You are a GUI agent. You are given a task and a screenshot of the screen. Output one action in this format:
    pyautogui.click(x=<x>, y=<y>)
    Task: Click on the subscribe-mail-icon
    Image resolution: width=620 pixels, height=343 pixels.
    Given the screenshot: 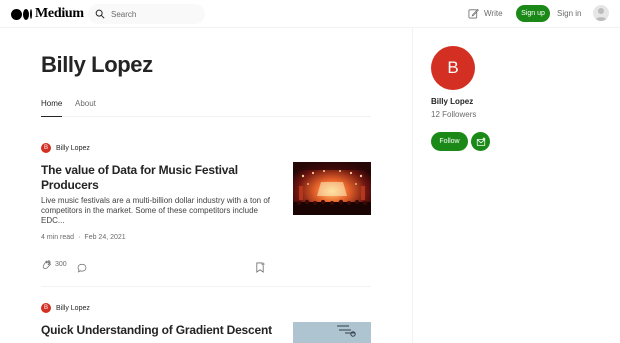 What is the action you would take?
    pyautogui.click(x=480, y=141)
    